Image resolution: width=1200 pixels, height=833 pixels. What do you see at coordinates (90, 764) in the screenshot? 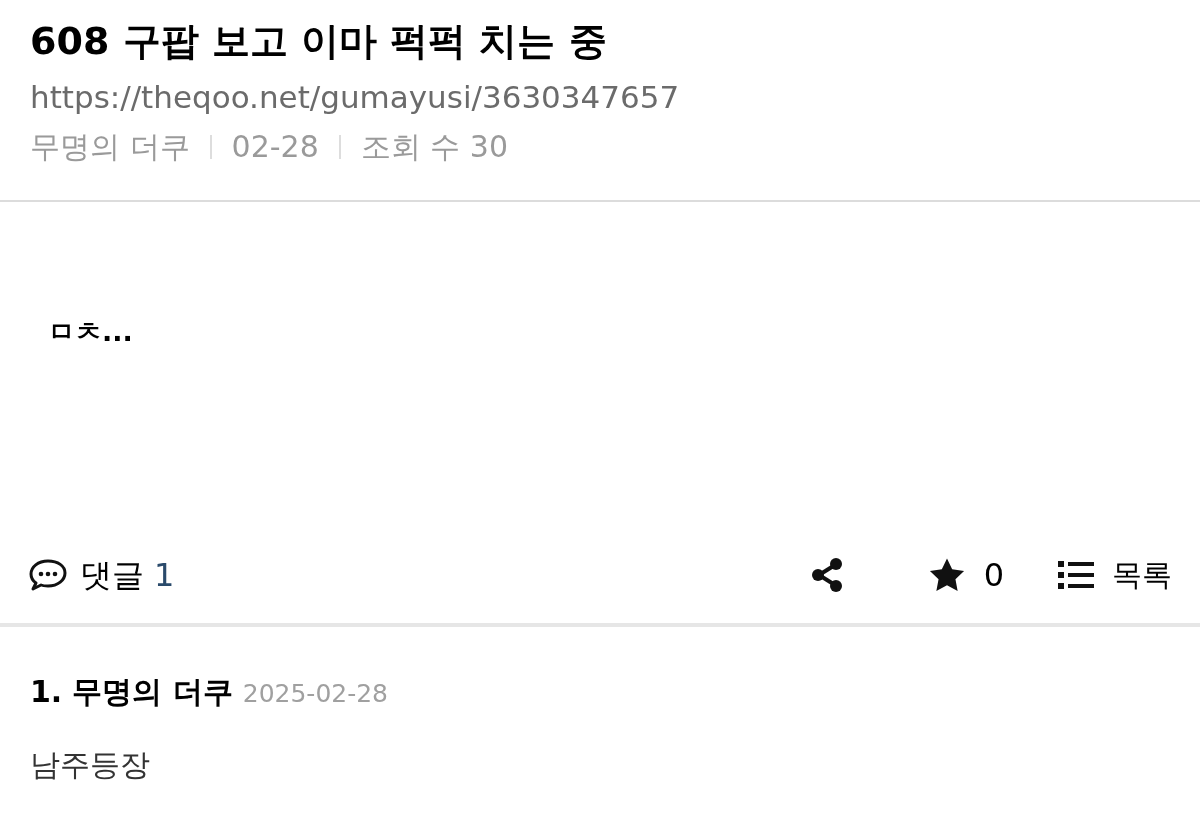
I see `comment-text: 남주등장` at bounding box center [90, 764].